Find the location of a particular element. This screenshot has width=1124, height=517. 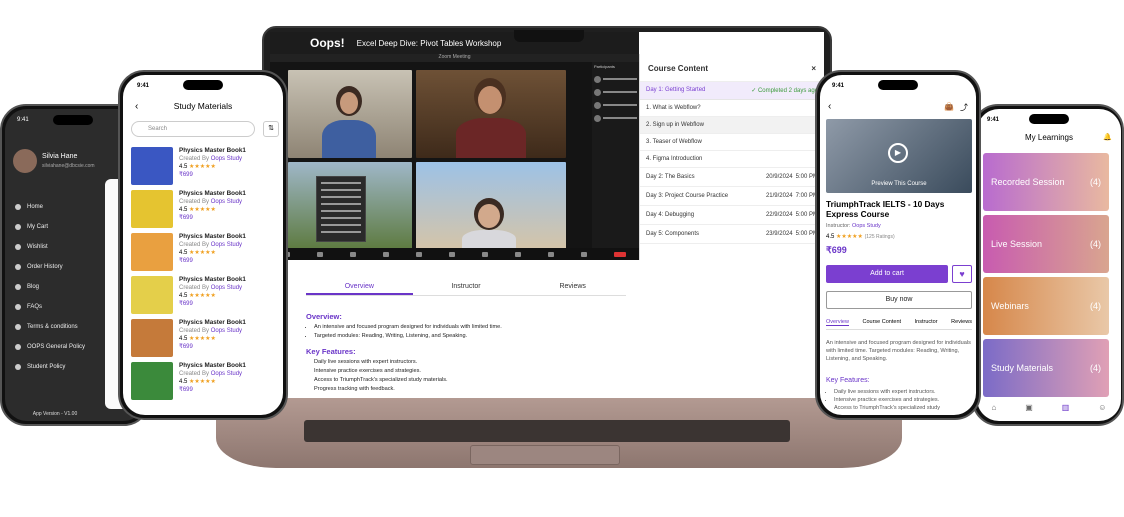

reactions-icon is located at coordinates (517, 254).